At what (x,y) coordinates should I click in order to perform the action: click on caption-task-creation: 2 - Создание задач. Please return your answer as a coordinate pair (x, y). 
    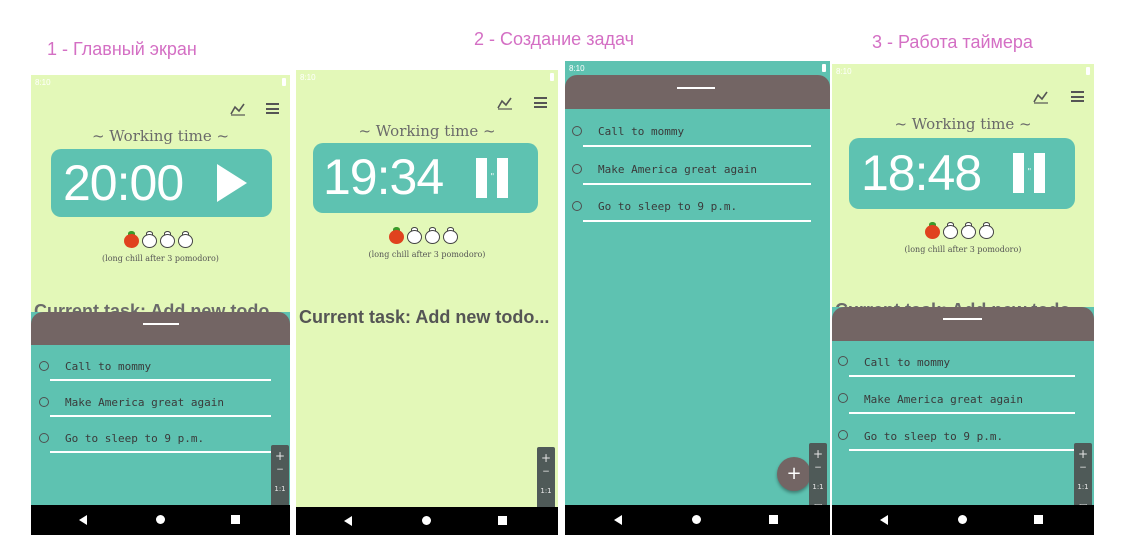
    Looking at the image, I should click on (554, 39).